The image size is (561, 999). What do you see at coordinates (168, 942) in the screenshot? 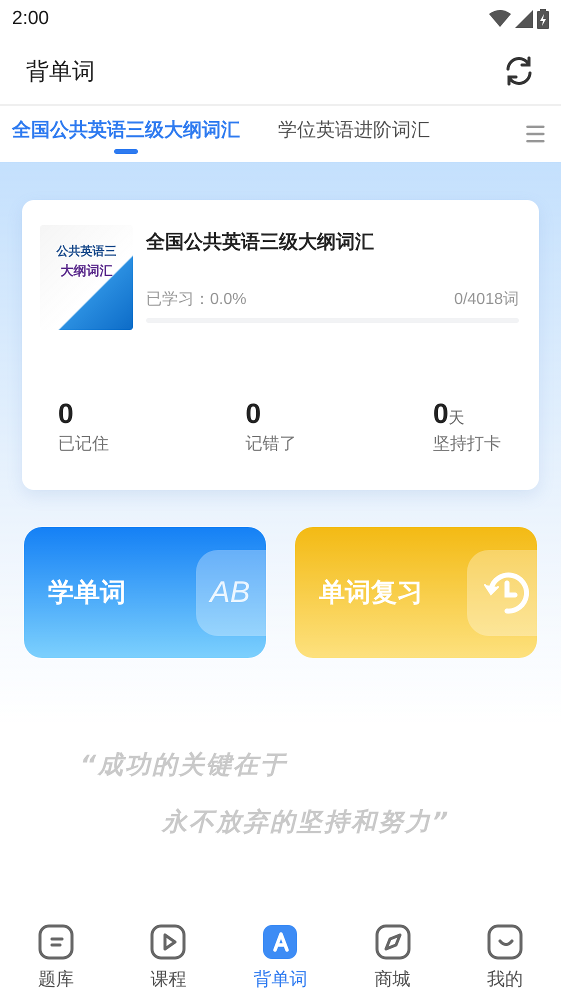
I see `play-icon` at bounding box center [168, 942].